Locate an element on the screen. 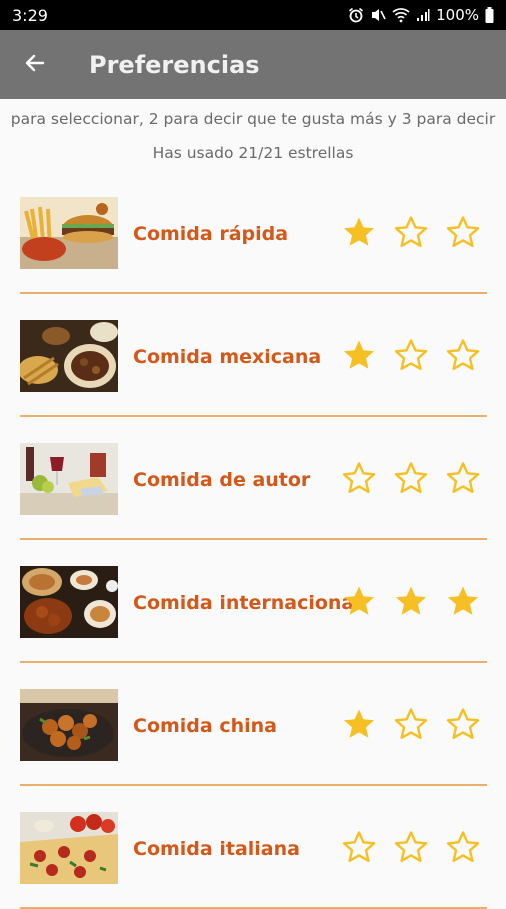  gourmet-food-image is located at coordinates (69, 479).